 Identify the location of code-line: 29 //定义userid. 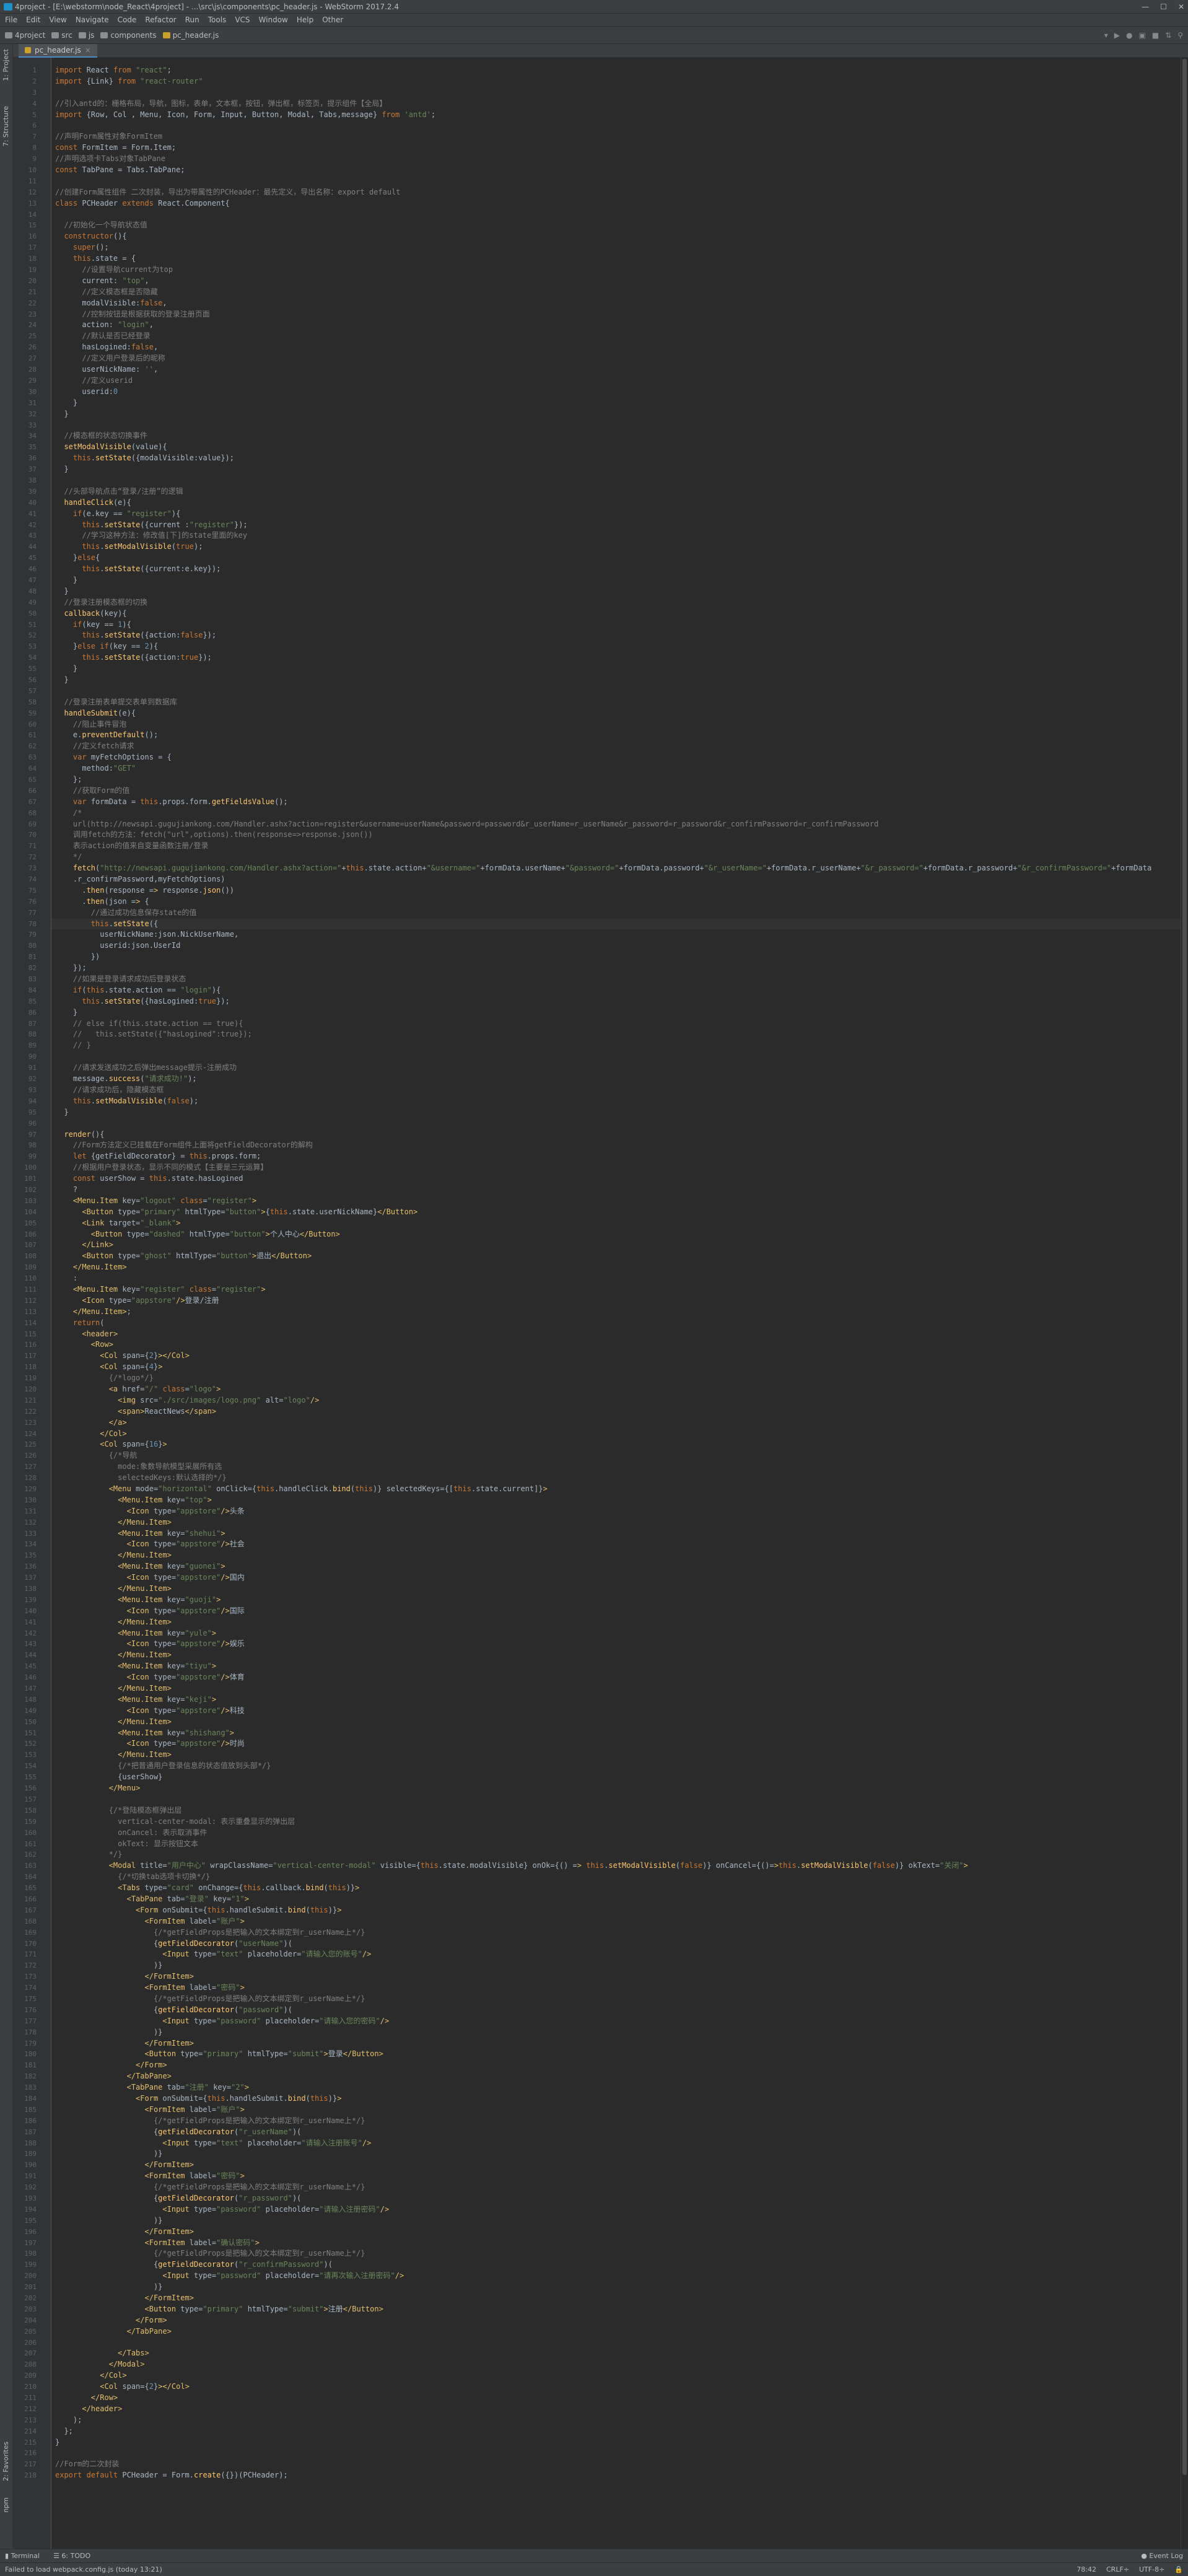
(604, 381).